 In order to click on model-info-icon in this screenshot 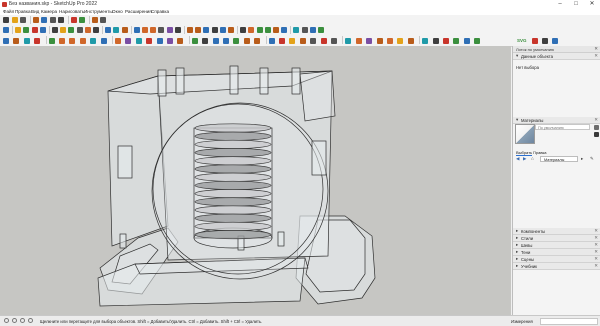, I will do `click(103, 20)`.